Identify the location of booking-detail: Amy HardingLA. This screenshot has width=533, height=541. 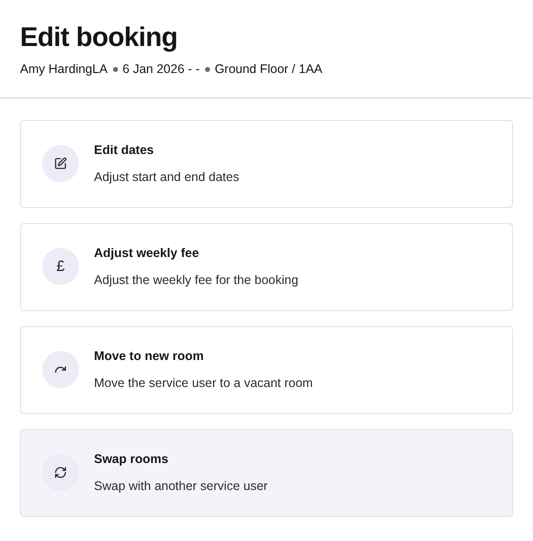
(64, 69).